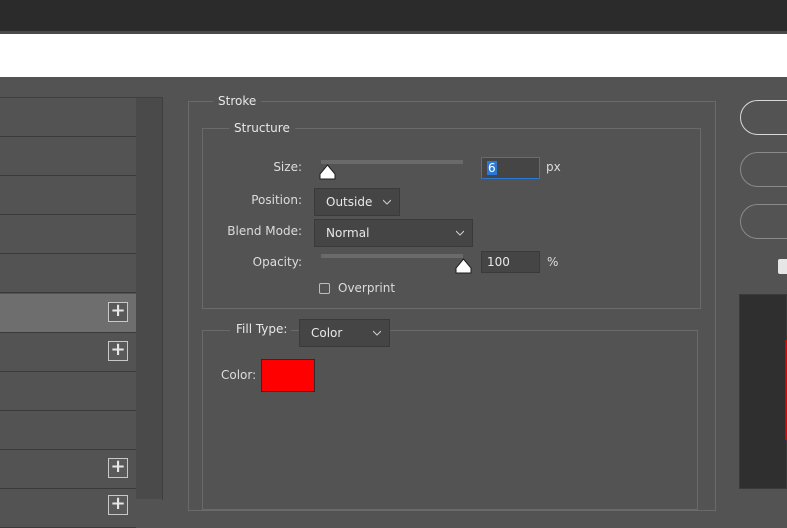 The width and height of the screenshot is (787, 528). What do you see at coordinates (324, 288) in the screenshot?
I see `overprint-checkbox` at bounding box center [324, 288].